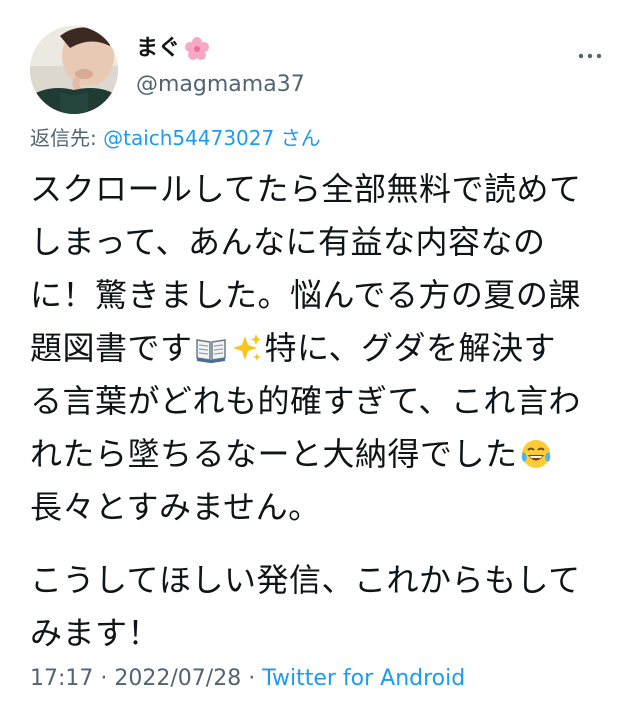 Image resolution: width=640 pixels, height=705 pixels. What do you see at coordinates (211, 345) in the screenshot?
I see `open-book-icon` at bounding box center [211, 345].